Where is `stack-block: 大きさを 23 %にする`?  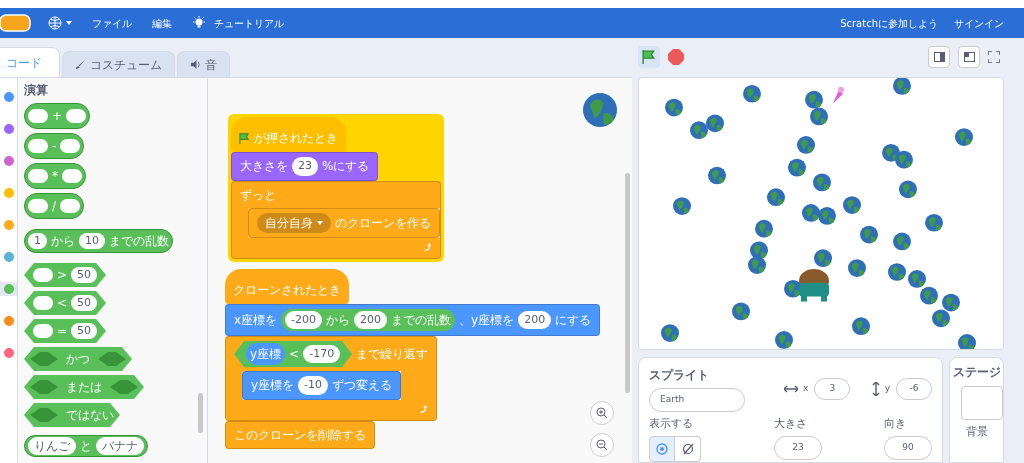
stack-block: 大きさを 23 %にする is located at coordinates (305, 166).